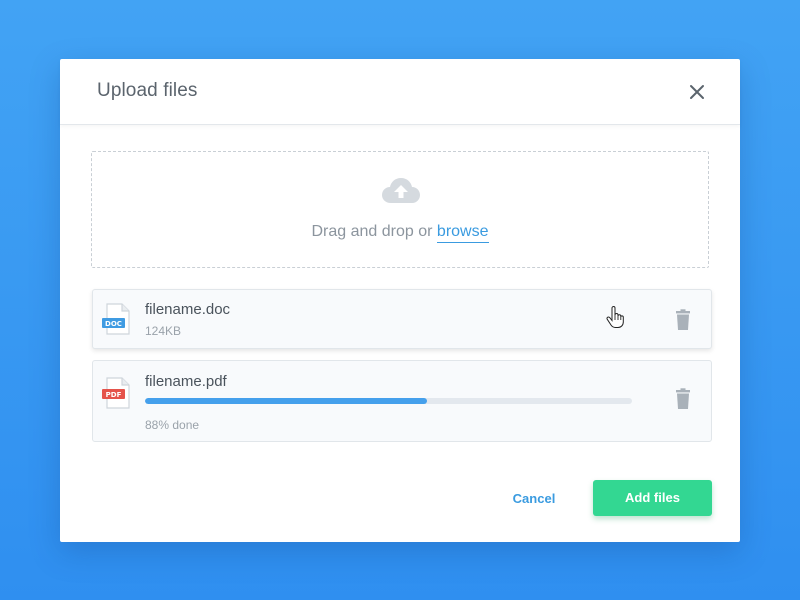  Describe the element at coordinates (462, 233) in the screenshot. I see `browse-link: browse` at that location.